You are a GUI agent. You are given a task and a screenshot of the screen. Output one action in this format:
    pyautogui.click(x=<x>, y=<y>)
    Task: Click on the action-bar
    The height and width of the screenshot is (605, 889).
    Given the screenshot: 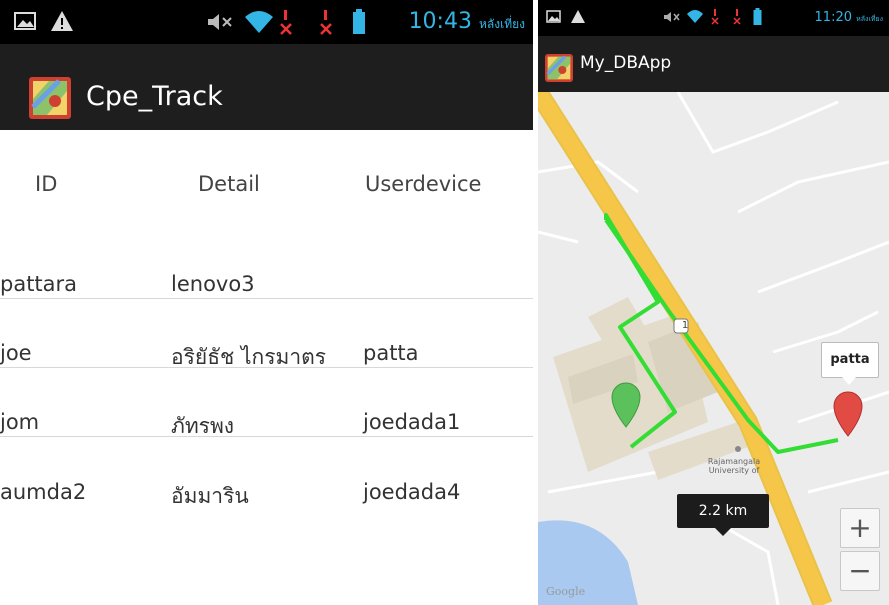 What is the action you would take?
    pyautogui.click(x=266, y=87)
    